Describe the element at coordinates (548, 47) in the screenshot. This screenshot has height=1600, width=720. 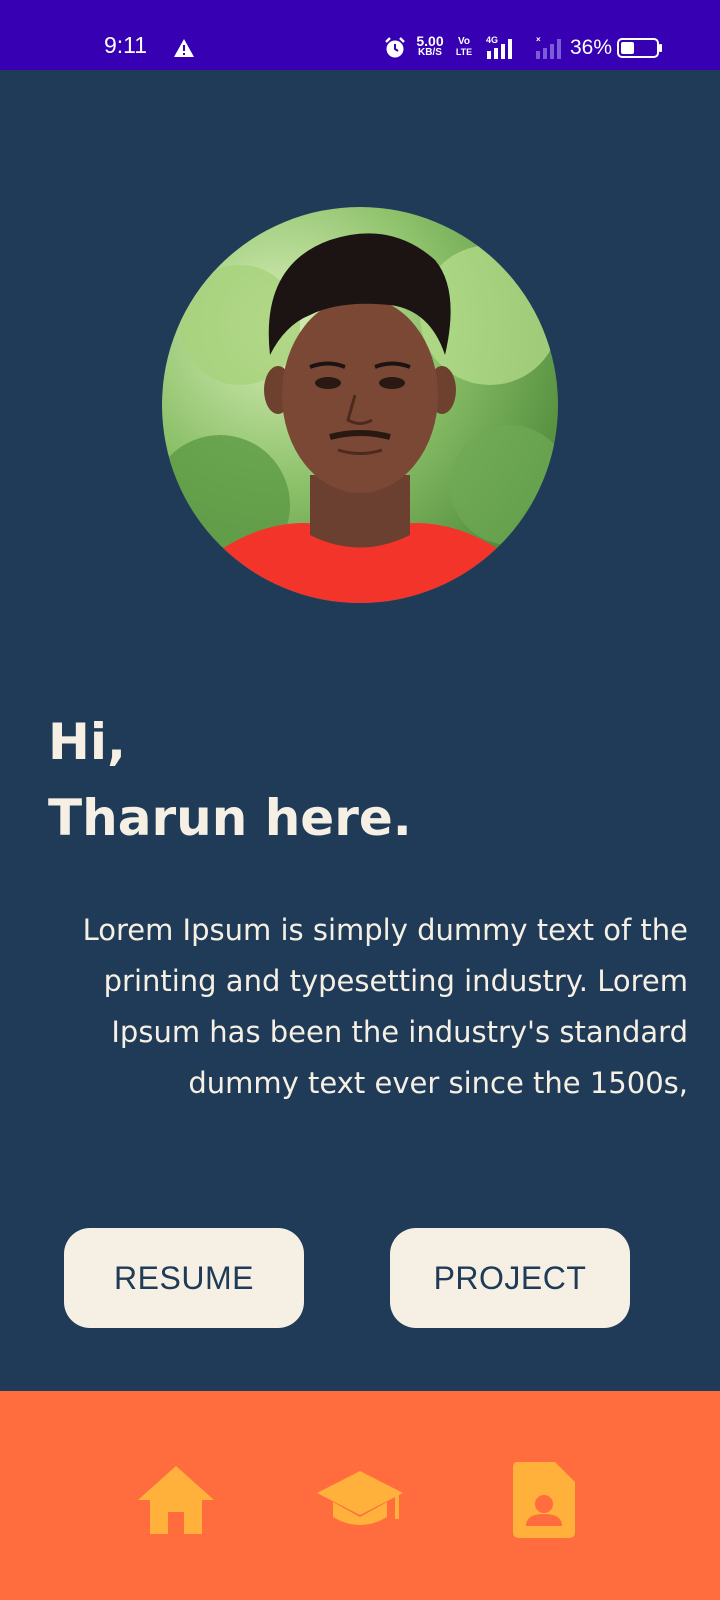
I see `signal-sim2-icon: ×` at that location.